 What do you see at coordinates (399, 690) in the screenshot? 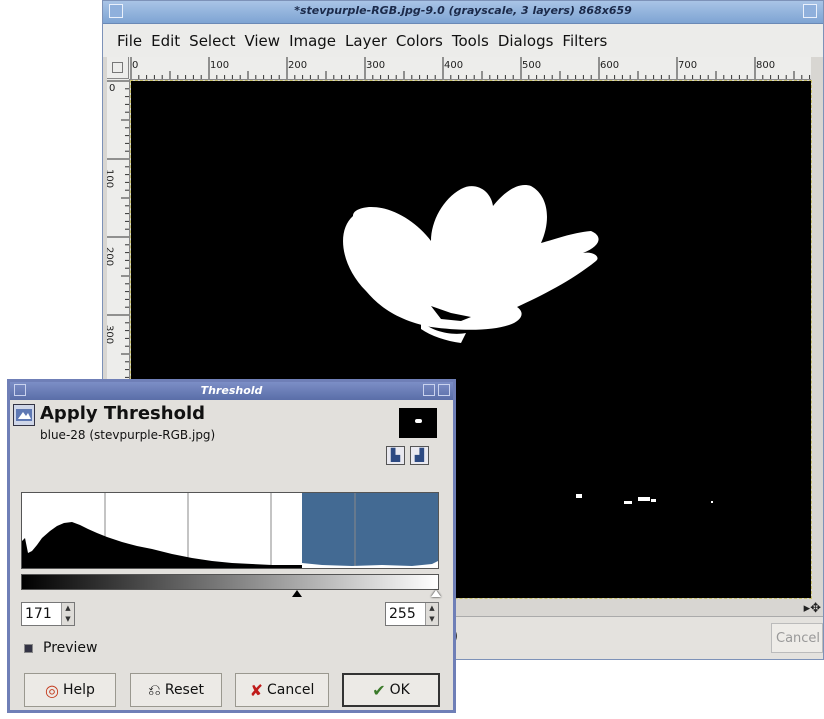
I see `ok-label: OK` at bounding box center [399, 690].